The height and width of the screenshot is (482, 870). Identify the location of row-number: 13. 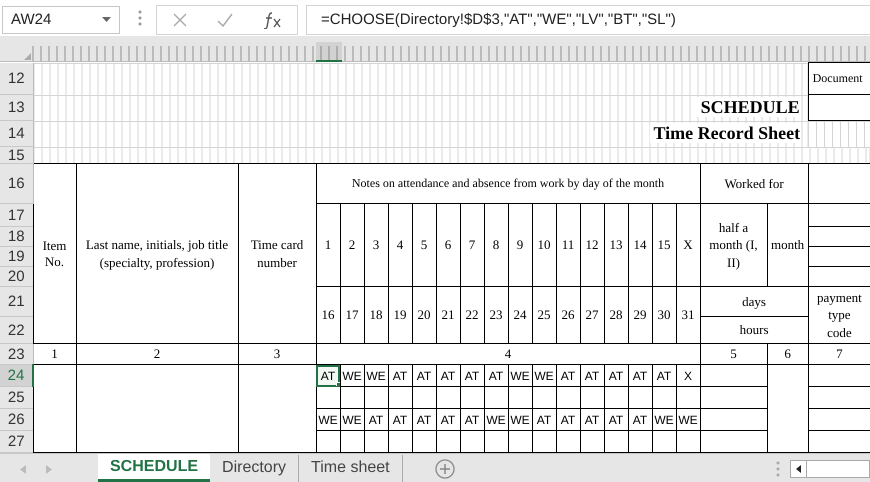
(16, 107).